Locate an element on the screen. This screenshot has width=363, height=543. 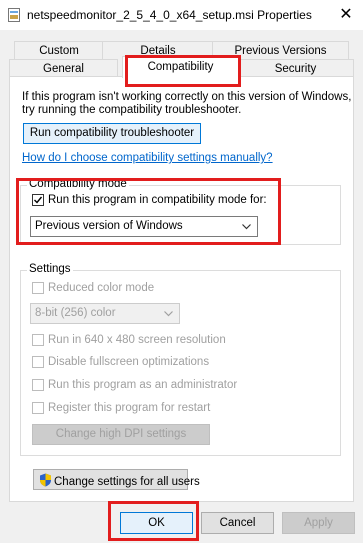
disable-fullscreen-checkbox is located at coordinates (38, 362).